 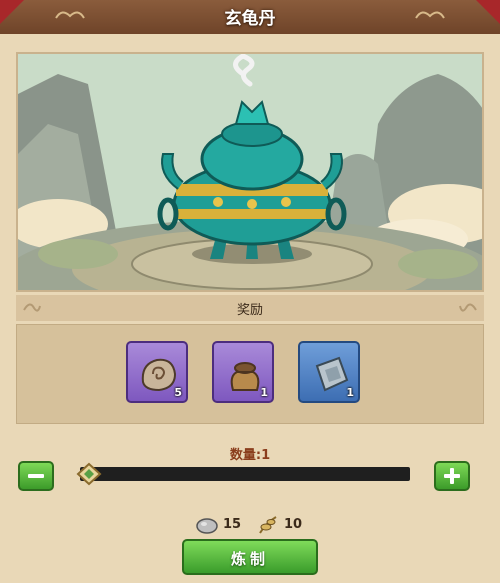 I want to click on craft-button-label: 炼制, so click(x=249, y=559).